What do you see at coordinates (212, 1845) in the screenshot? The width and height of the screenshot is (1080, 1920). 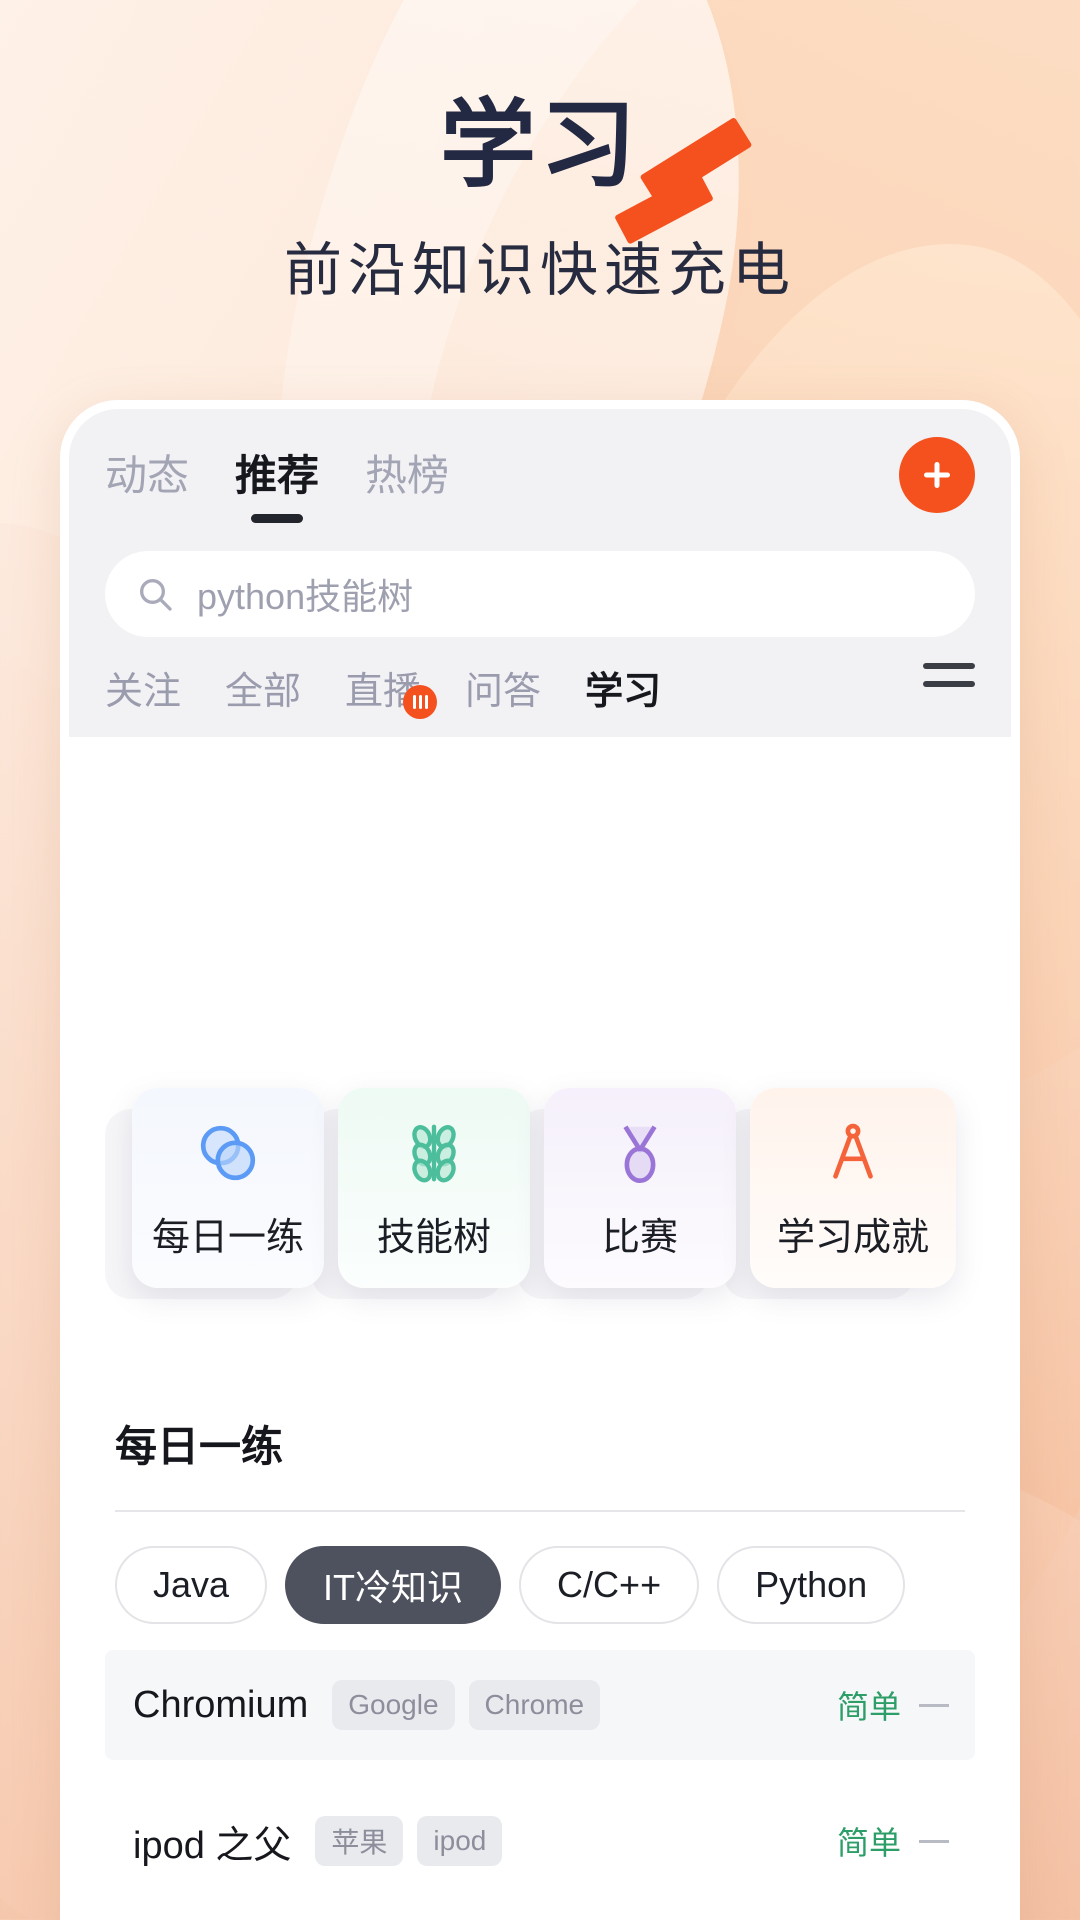 I see `row-title: ipod 之父` at bounding box center [212, 1845].